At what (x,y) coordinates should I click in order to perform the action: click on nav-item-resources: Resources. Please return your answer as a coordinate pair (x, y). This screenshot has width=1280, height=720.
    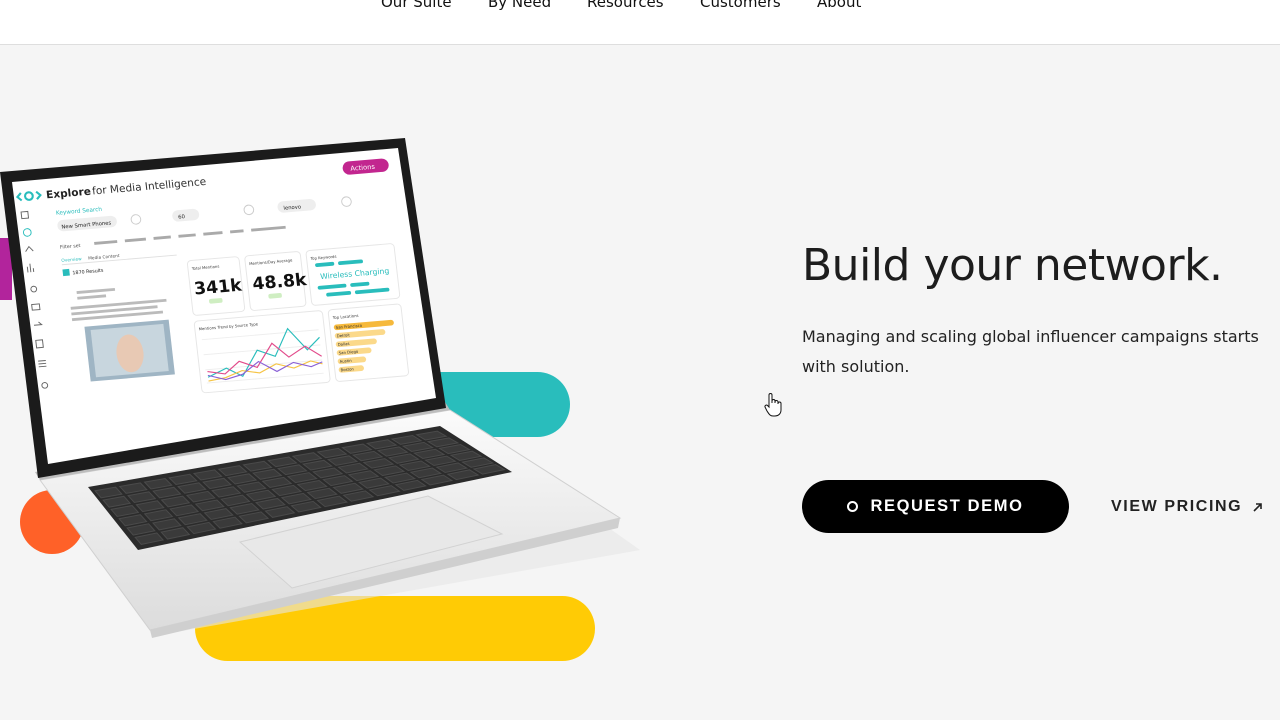
    Looking at the image, I should click on (625, 5).